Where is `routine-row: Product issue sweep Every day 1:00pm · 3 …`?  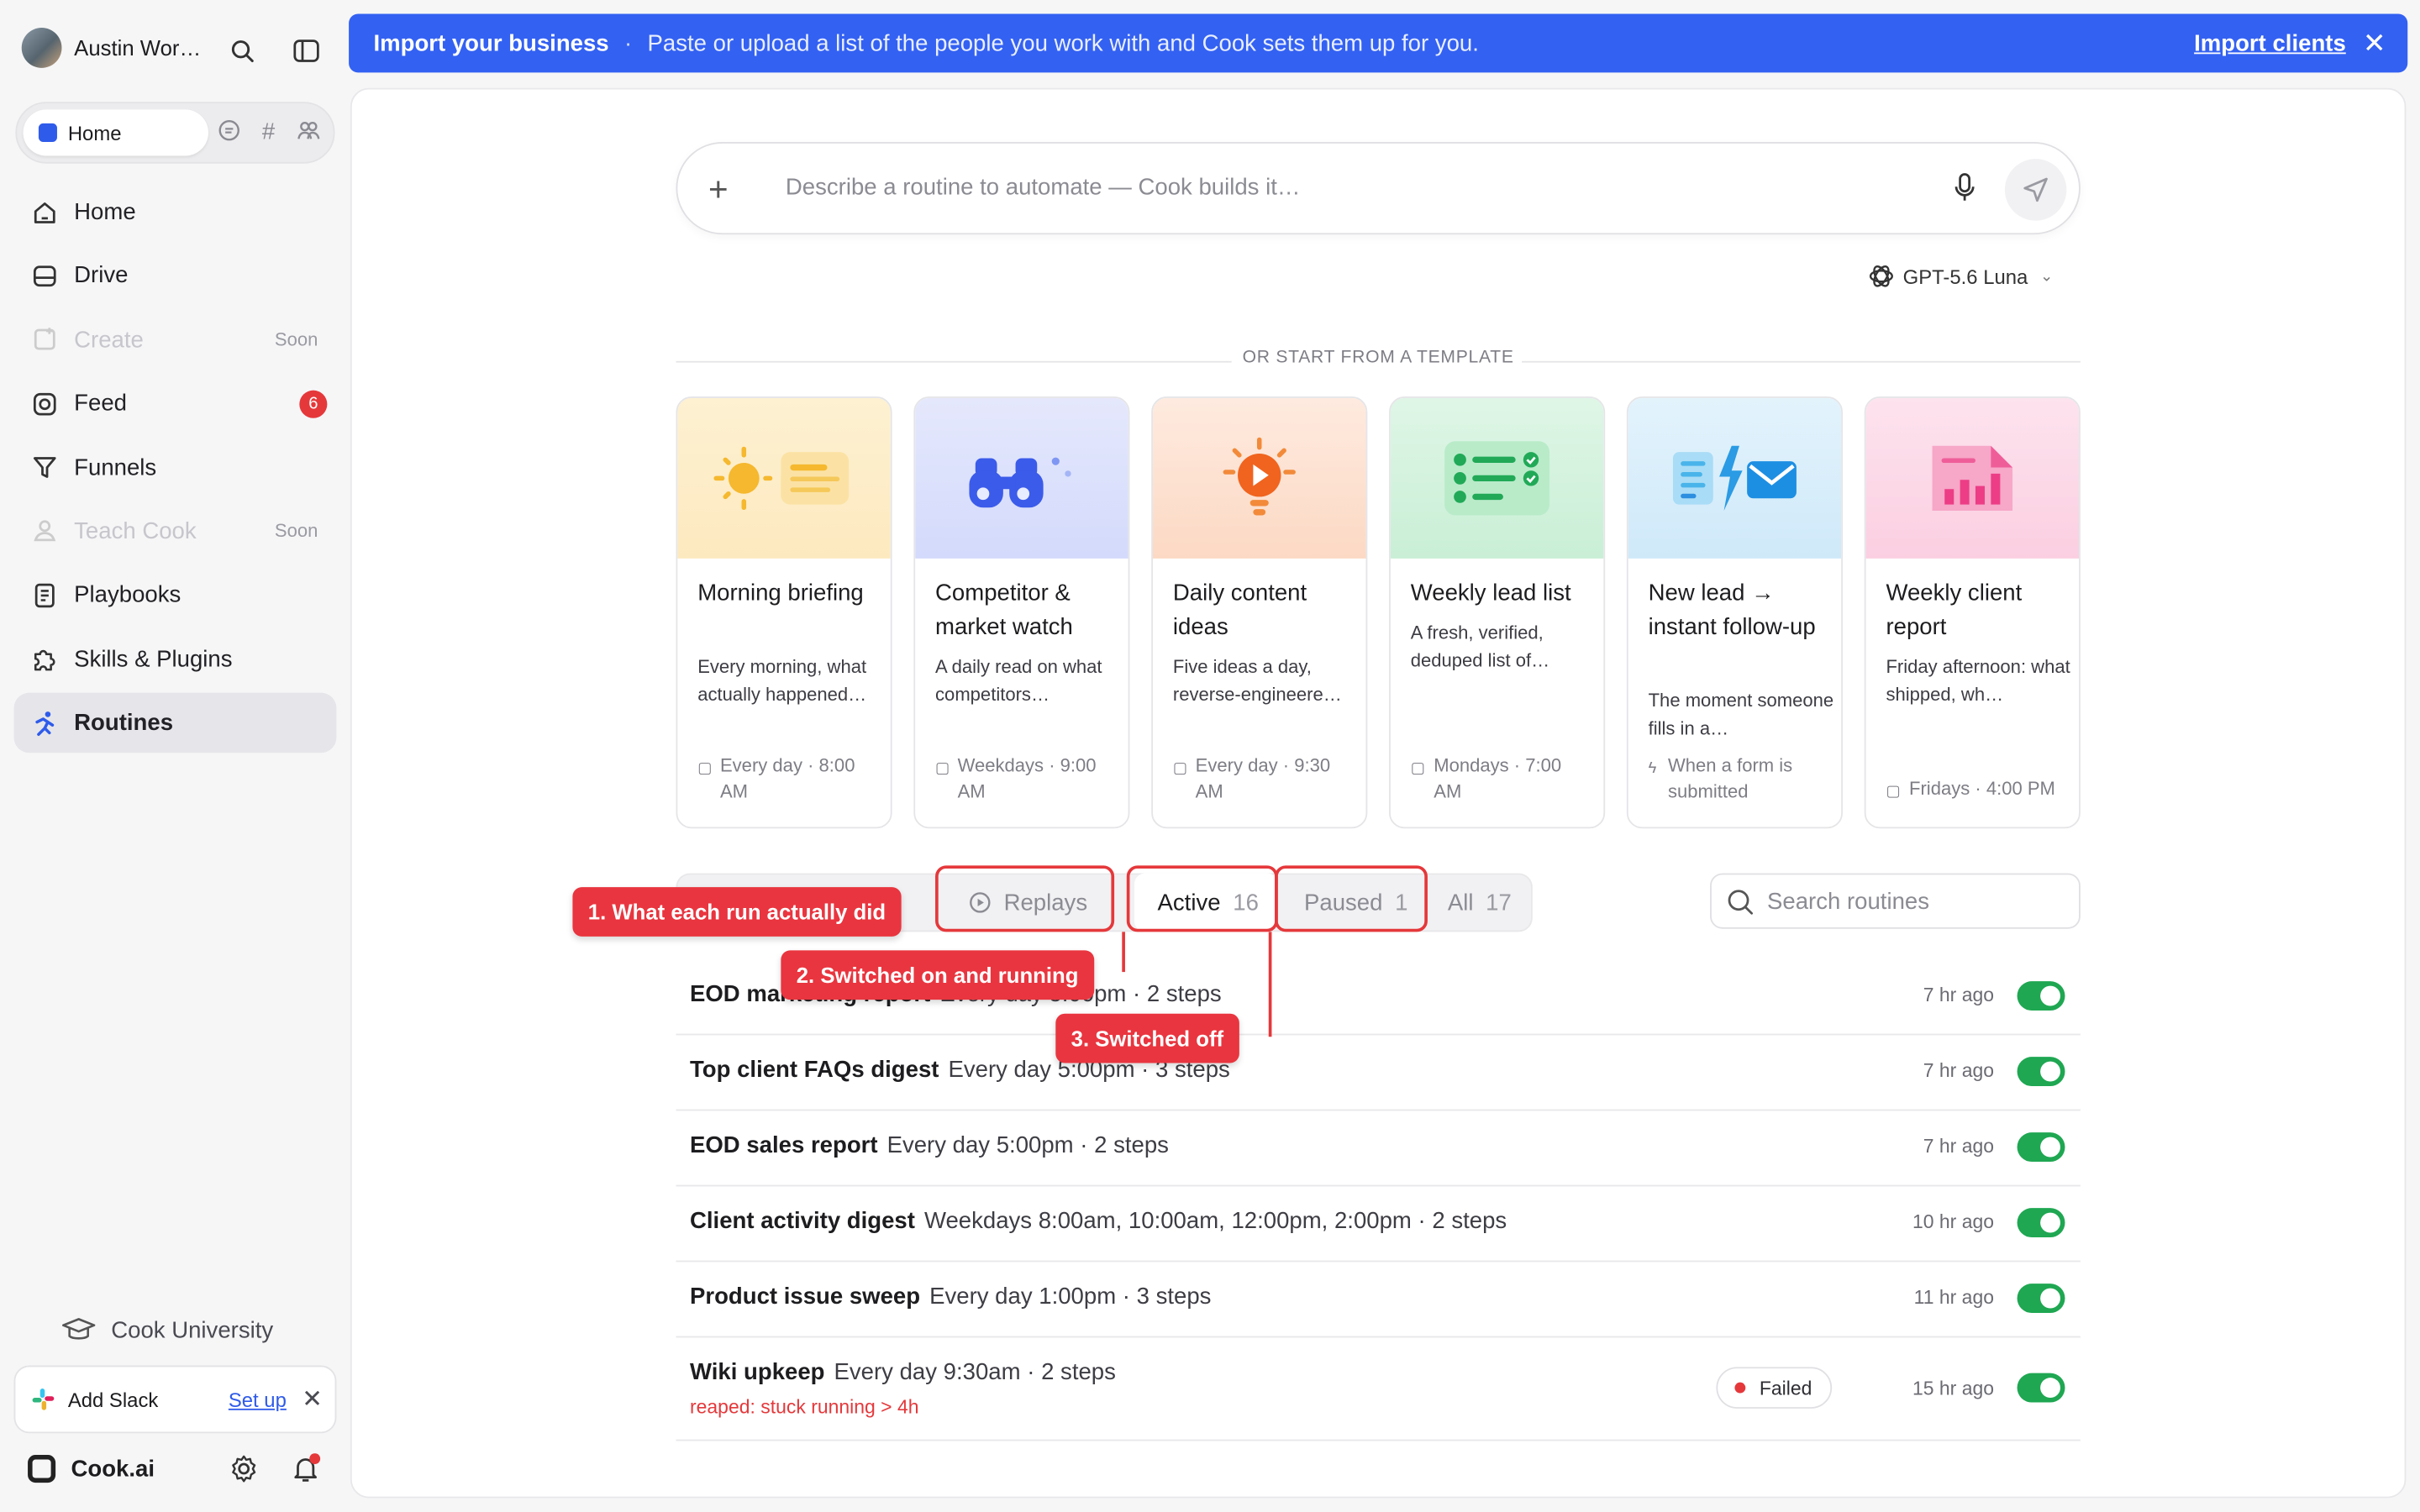 routine-row: Product issue sweep Every day 1:00pm · 3 … is located at coordinates (1378, 1300).